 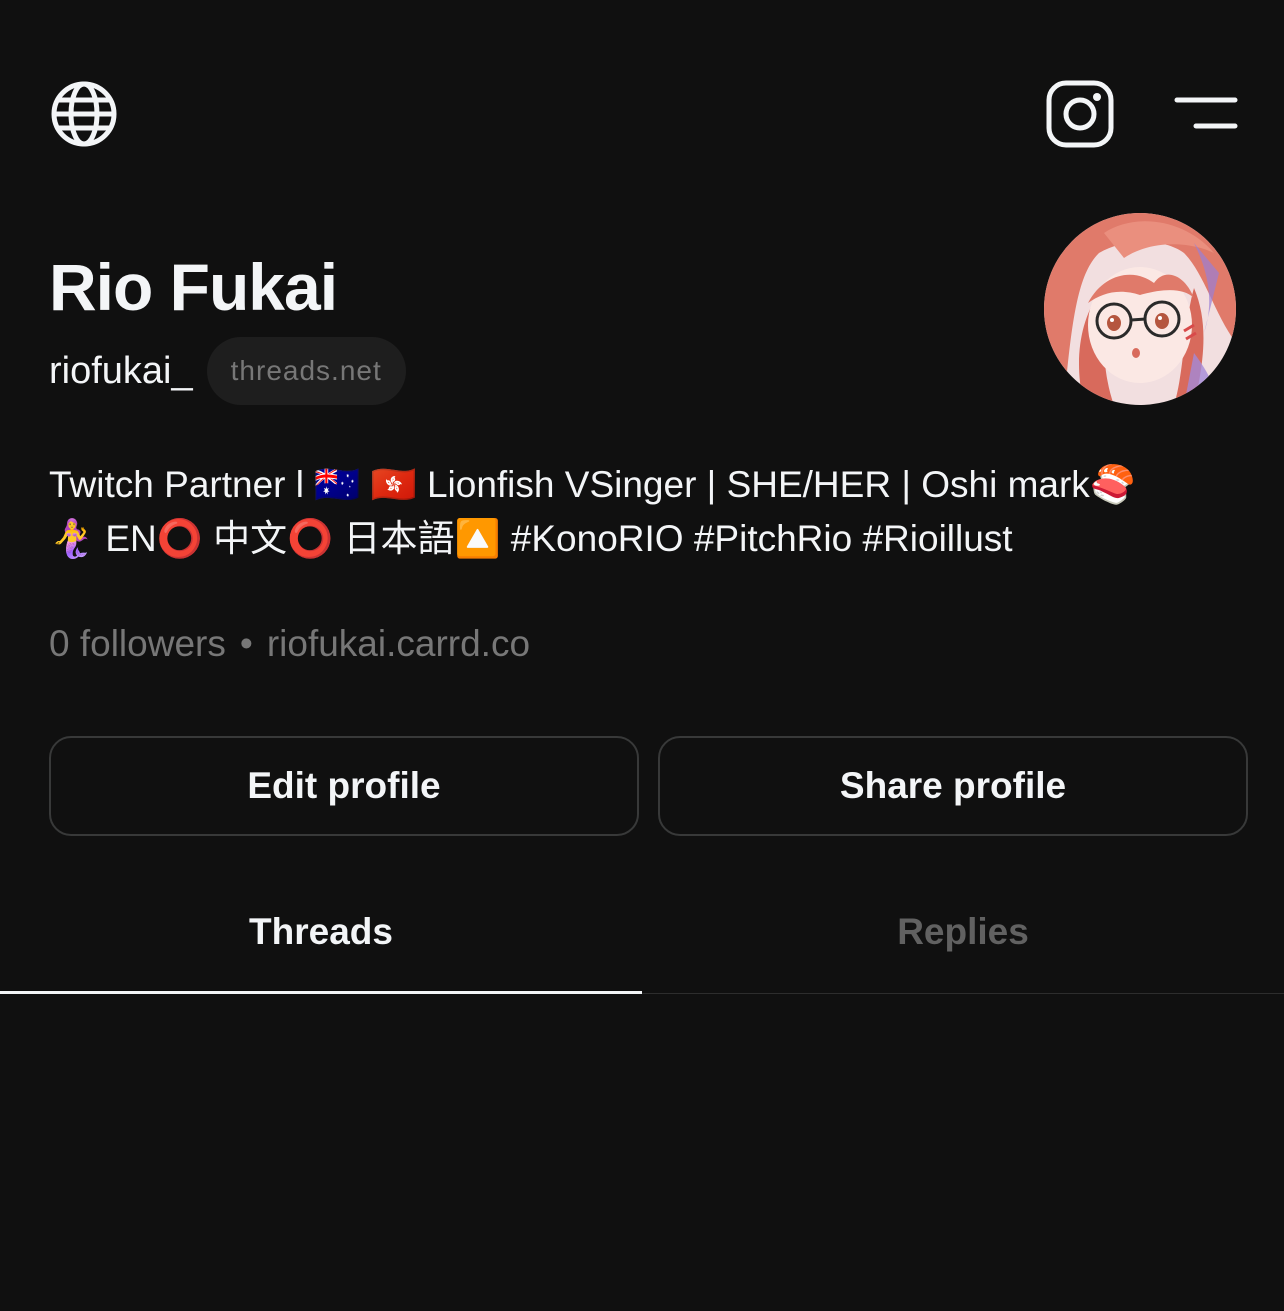 What do you see at coordinates (137, 643) in the screenshot?
I see `followers-count: 0 followers` at bounding box center [137, 643].